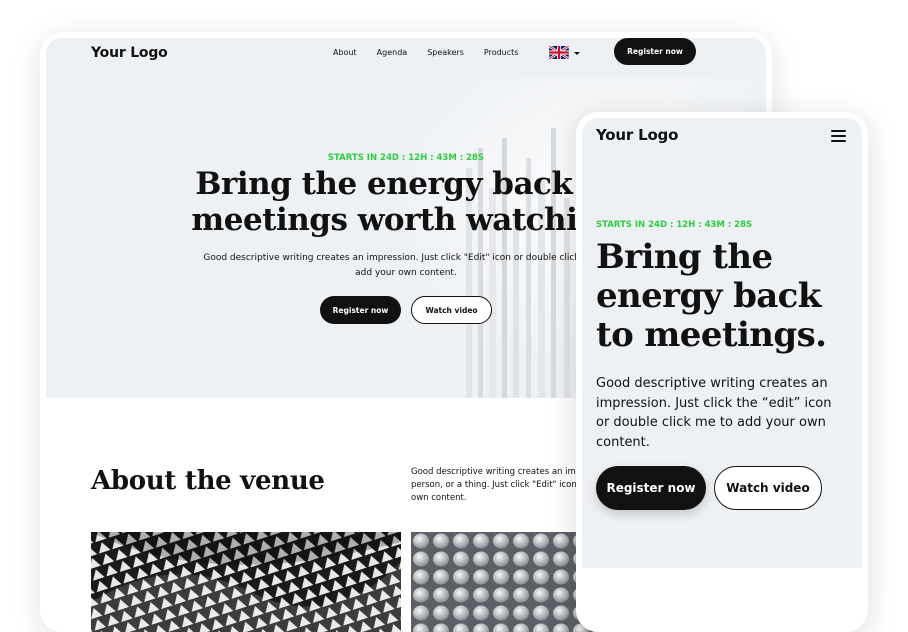  What do you see at coordinates (501, 52) in the screenshot?
I see `nav-link-products: Products` at bounding box center [501, 52].